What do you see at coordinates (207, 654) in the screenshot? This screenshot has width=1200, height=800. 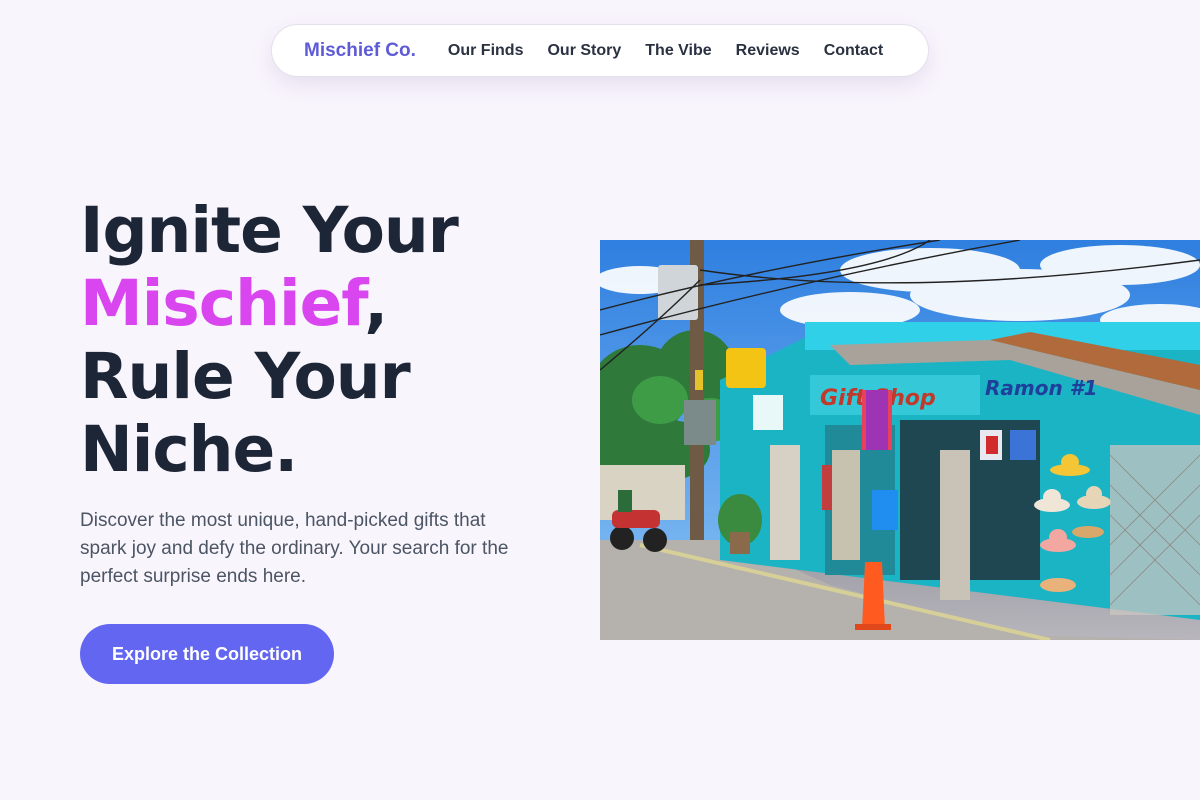 I see `explore-collection-button: Explore the Collection` at bounding box center [207, 654].